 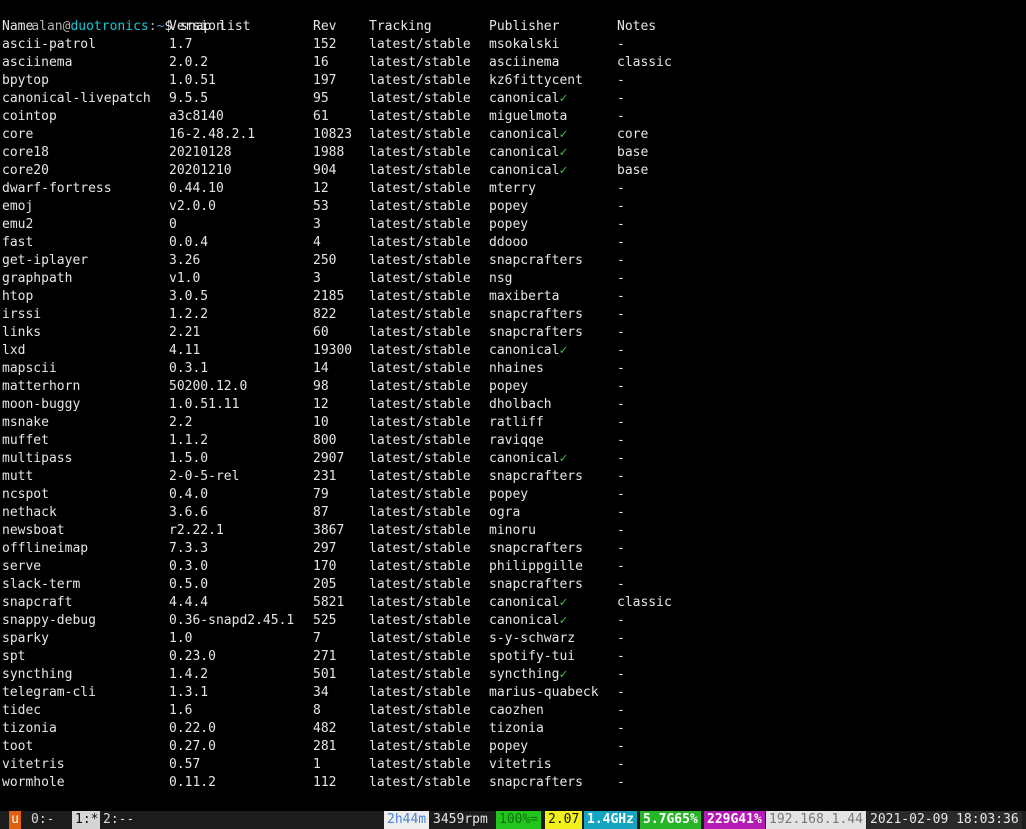 What do you see at coordinates (321, 62) in the screenshot?
I see `cell-rev: 16` at bounding box center [321, 62].